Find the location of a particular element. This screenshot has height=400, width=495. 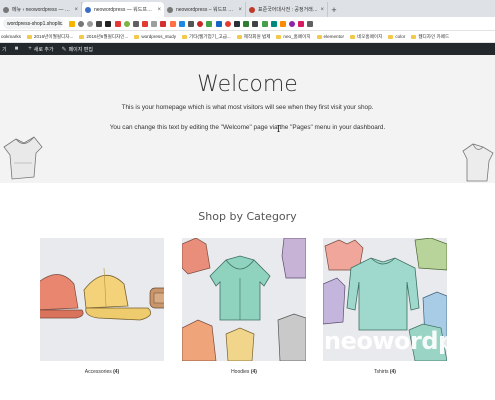

bookmark-item: elementor is located at coordinates (330, 36).